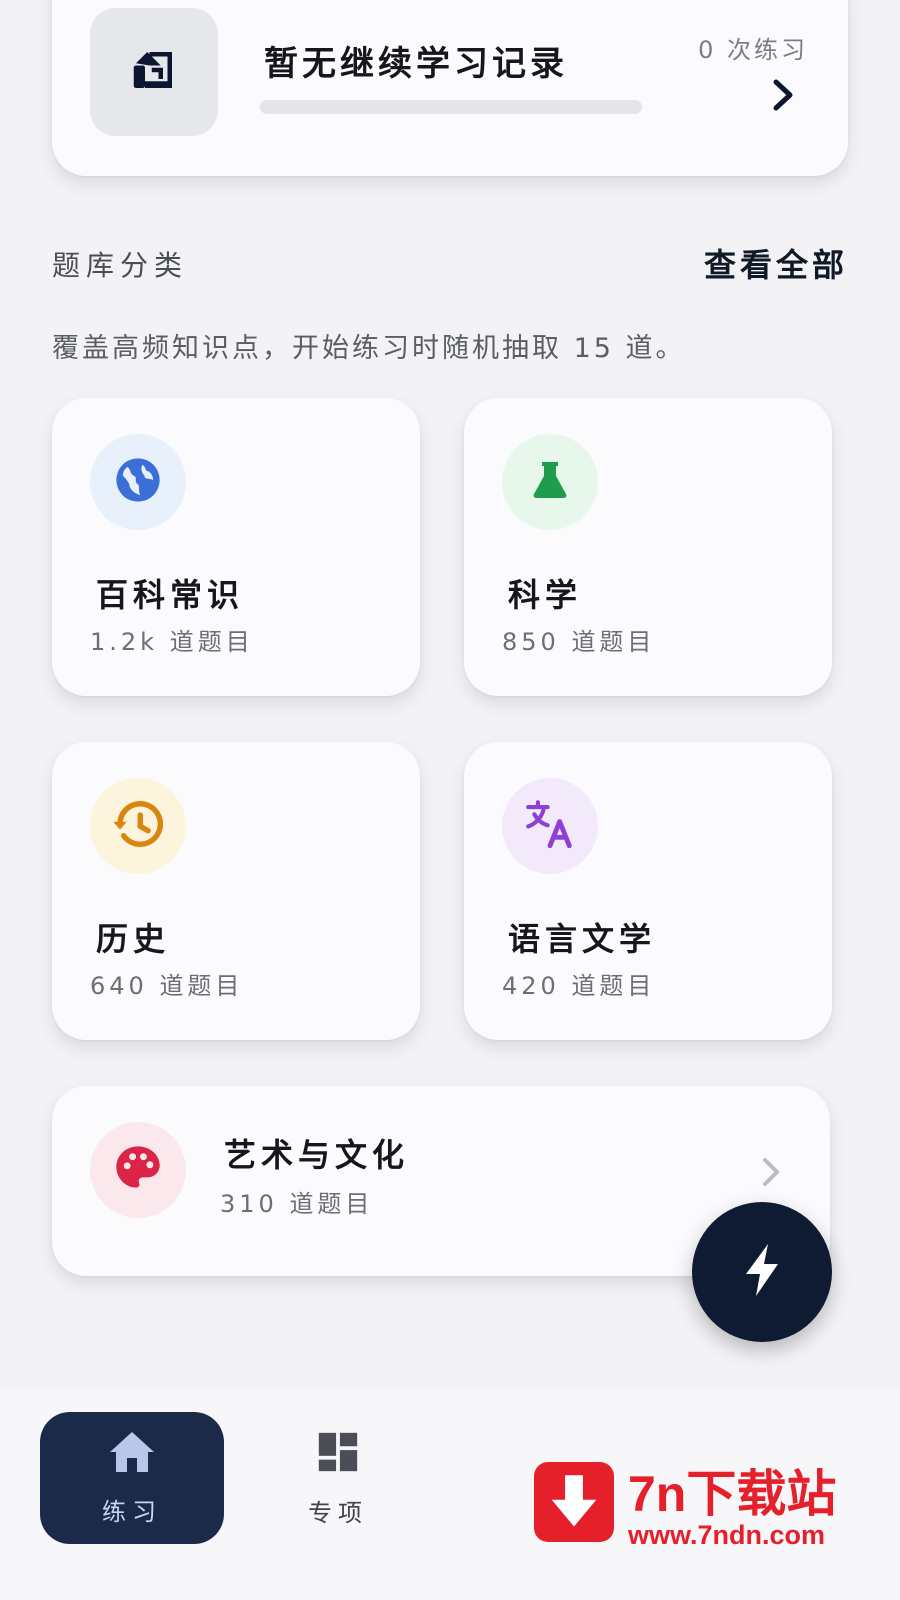 This screenshot has width=900, height=1600. Describe the element at coordinates (167, 986) in the screenshot. I see `category-count: 640 道题目` at that location.